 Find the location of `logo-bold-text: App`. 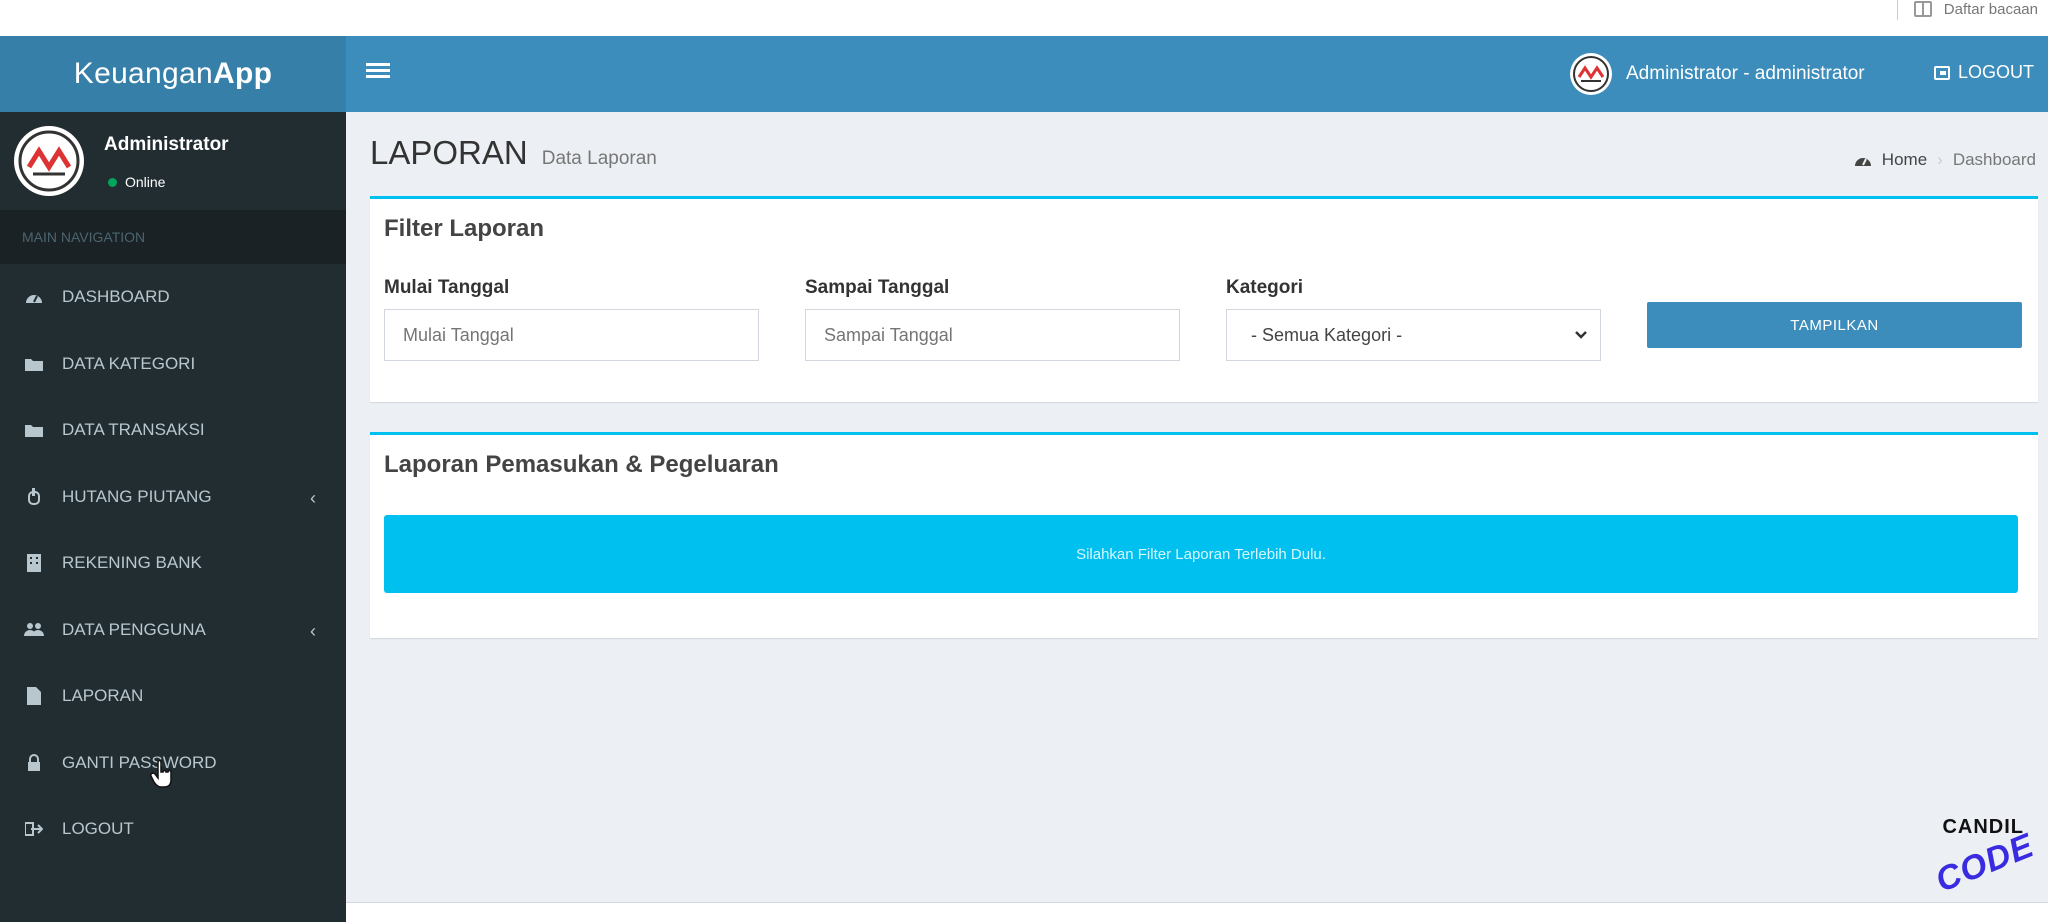

logo-bold-text: App is located at coordinates (242, 73).